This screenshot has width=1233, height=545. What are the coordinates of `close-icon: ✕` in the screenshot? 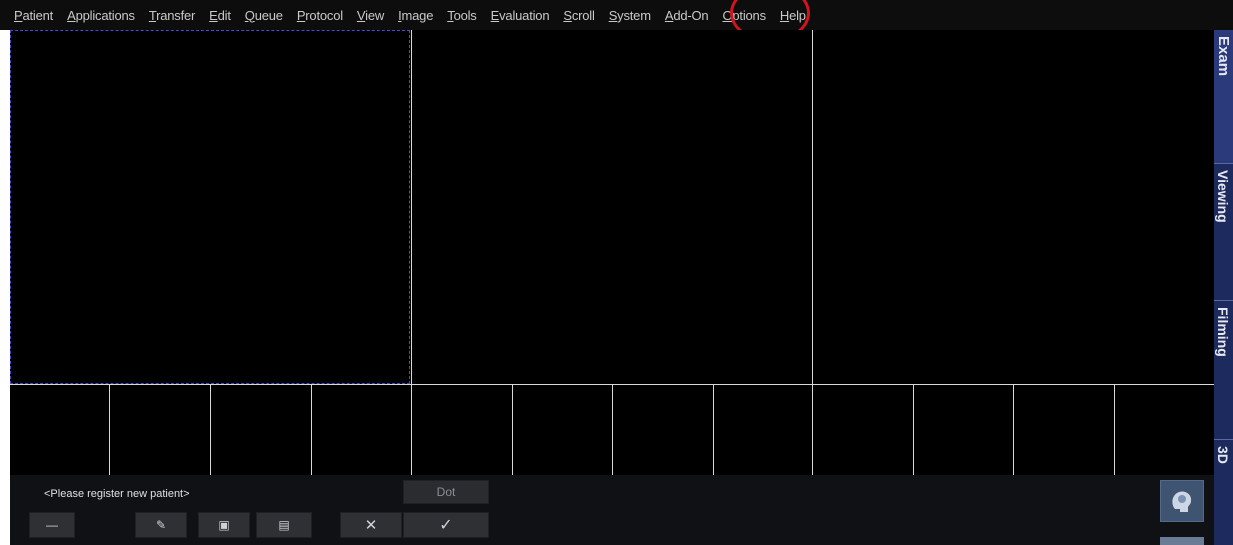 It's located at (371, 525).